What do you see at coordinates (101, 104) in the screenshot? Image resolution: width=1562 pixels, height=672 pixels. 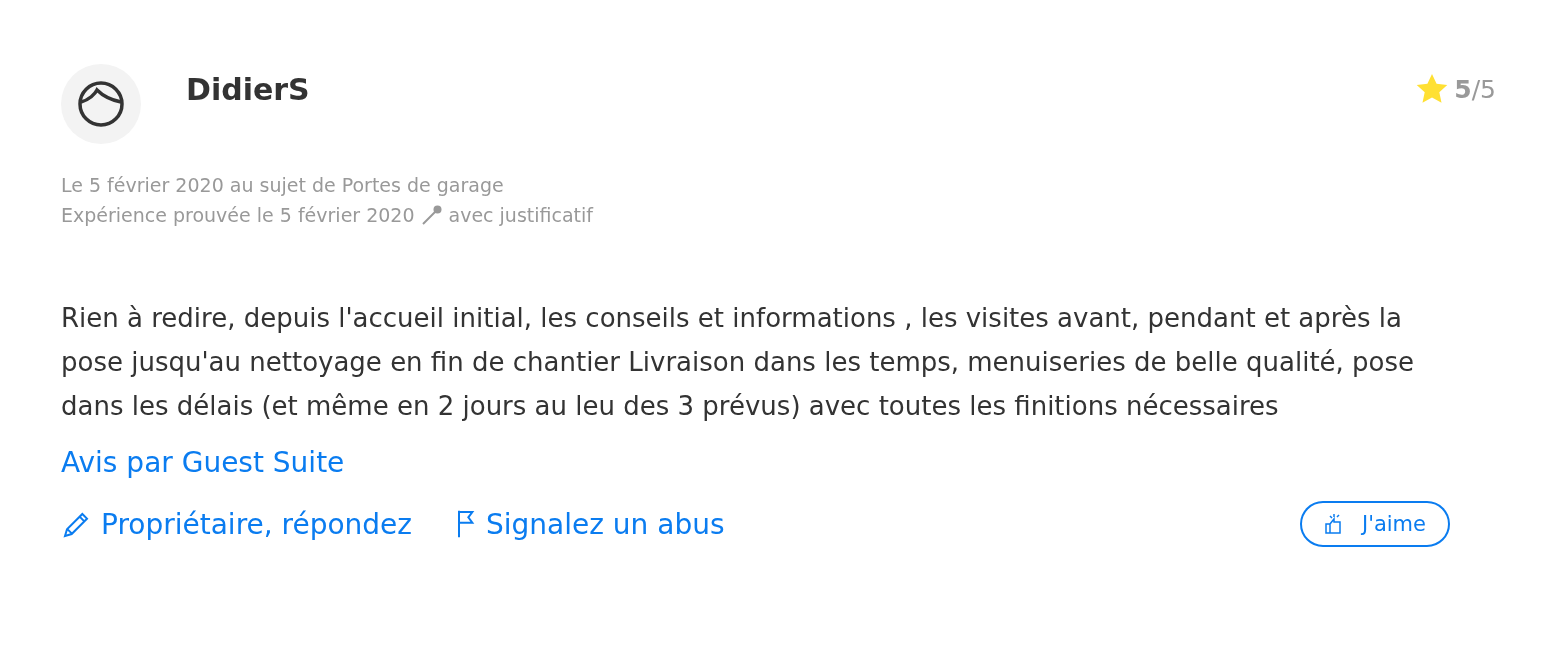 I see `avatar-icon` at bounding box center [101, 104].